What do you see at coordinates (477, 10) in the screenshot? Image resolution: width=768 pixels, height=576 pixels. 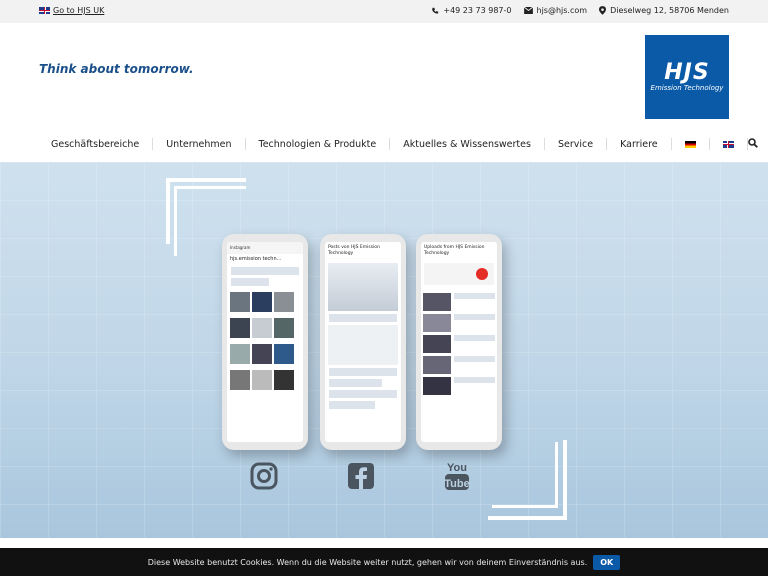 I see `phone-number: +49 23 73 987-0` at bounding box center [477, 10].